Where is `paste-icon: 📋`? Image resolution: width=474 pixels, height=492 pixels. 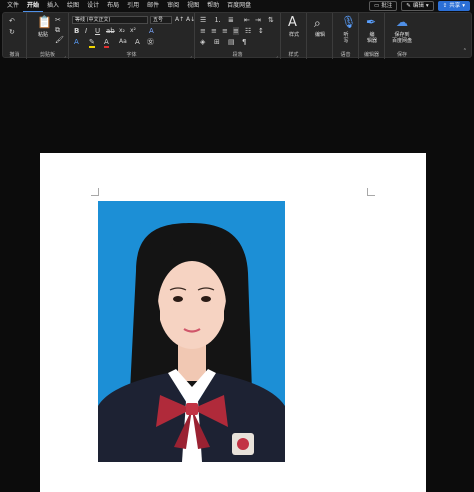 paste-icon: 📋 is located at coordinates (44, 22).